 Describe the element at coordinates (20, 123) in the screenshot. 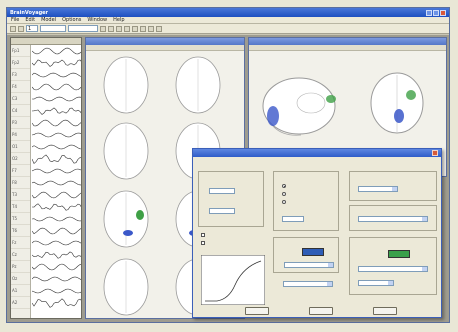

I see `eeg-channel-label: P3` at that location.